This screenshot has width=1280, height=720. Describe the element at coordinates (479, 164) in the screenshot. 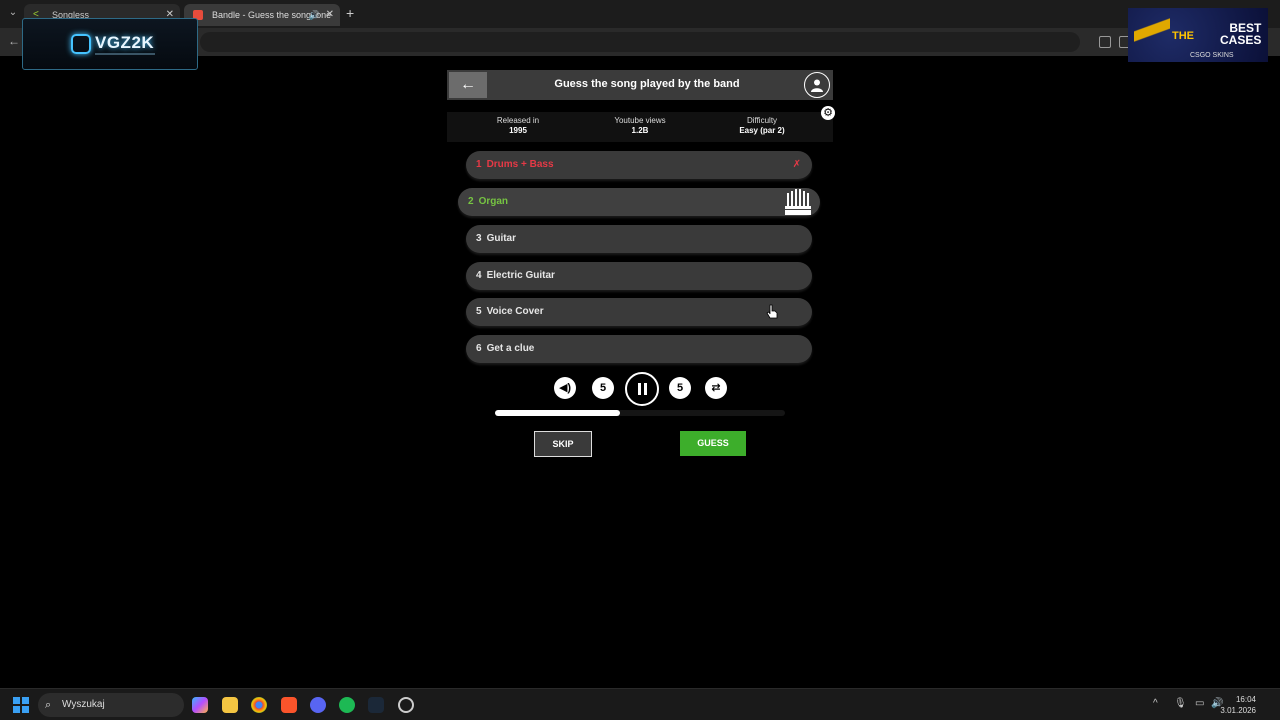

I see `clue-number: 1` at that location.